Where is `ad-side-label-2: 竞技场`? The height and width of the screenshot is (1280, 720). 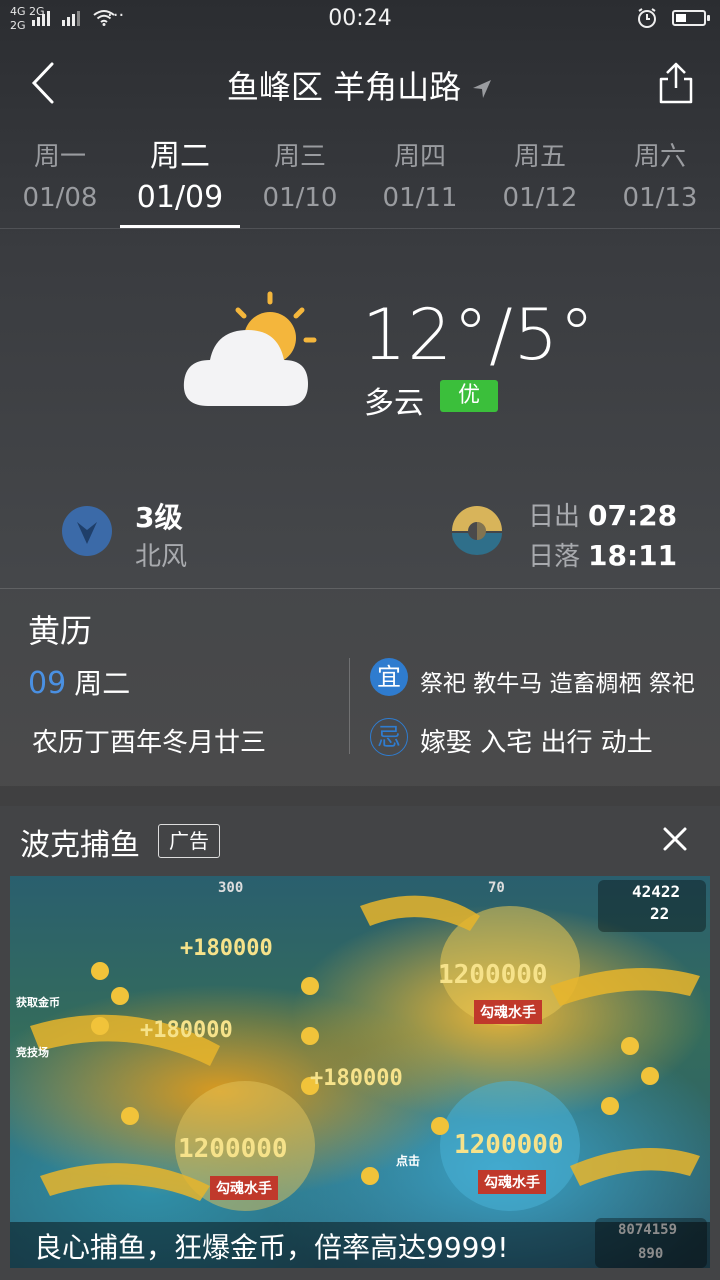 ad-side-label-2: 竞技场 is located at coordinates (32, 1052).